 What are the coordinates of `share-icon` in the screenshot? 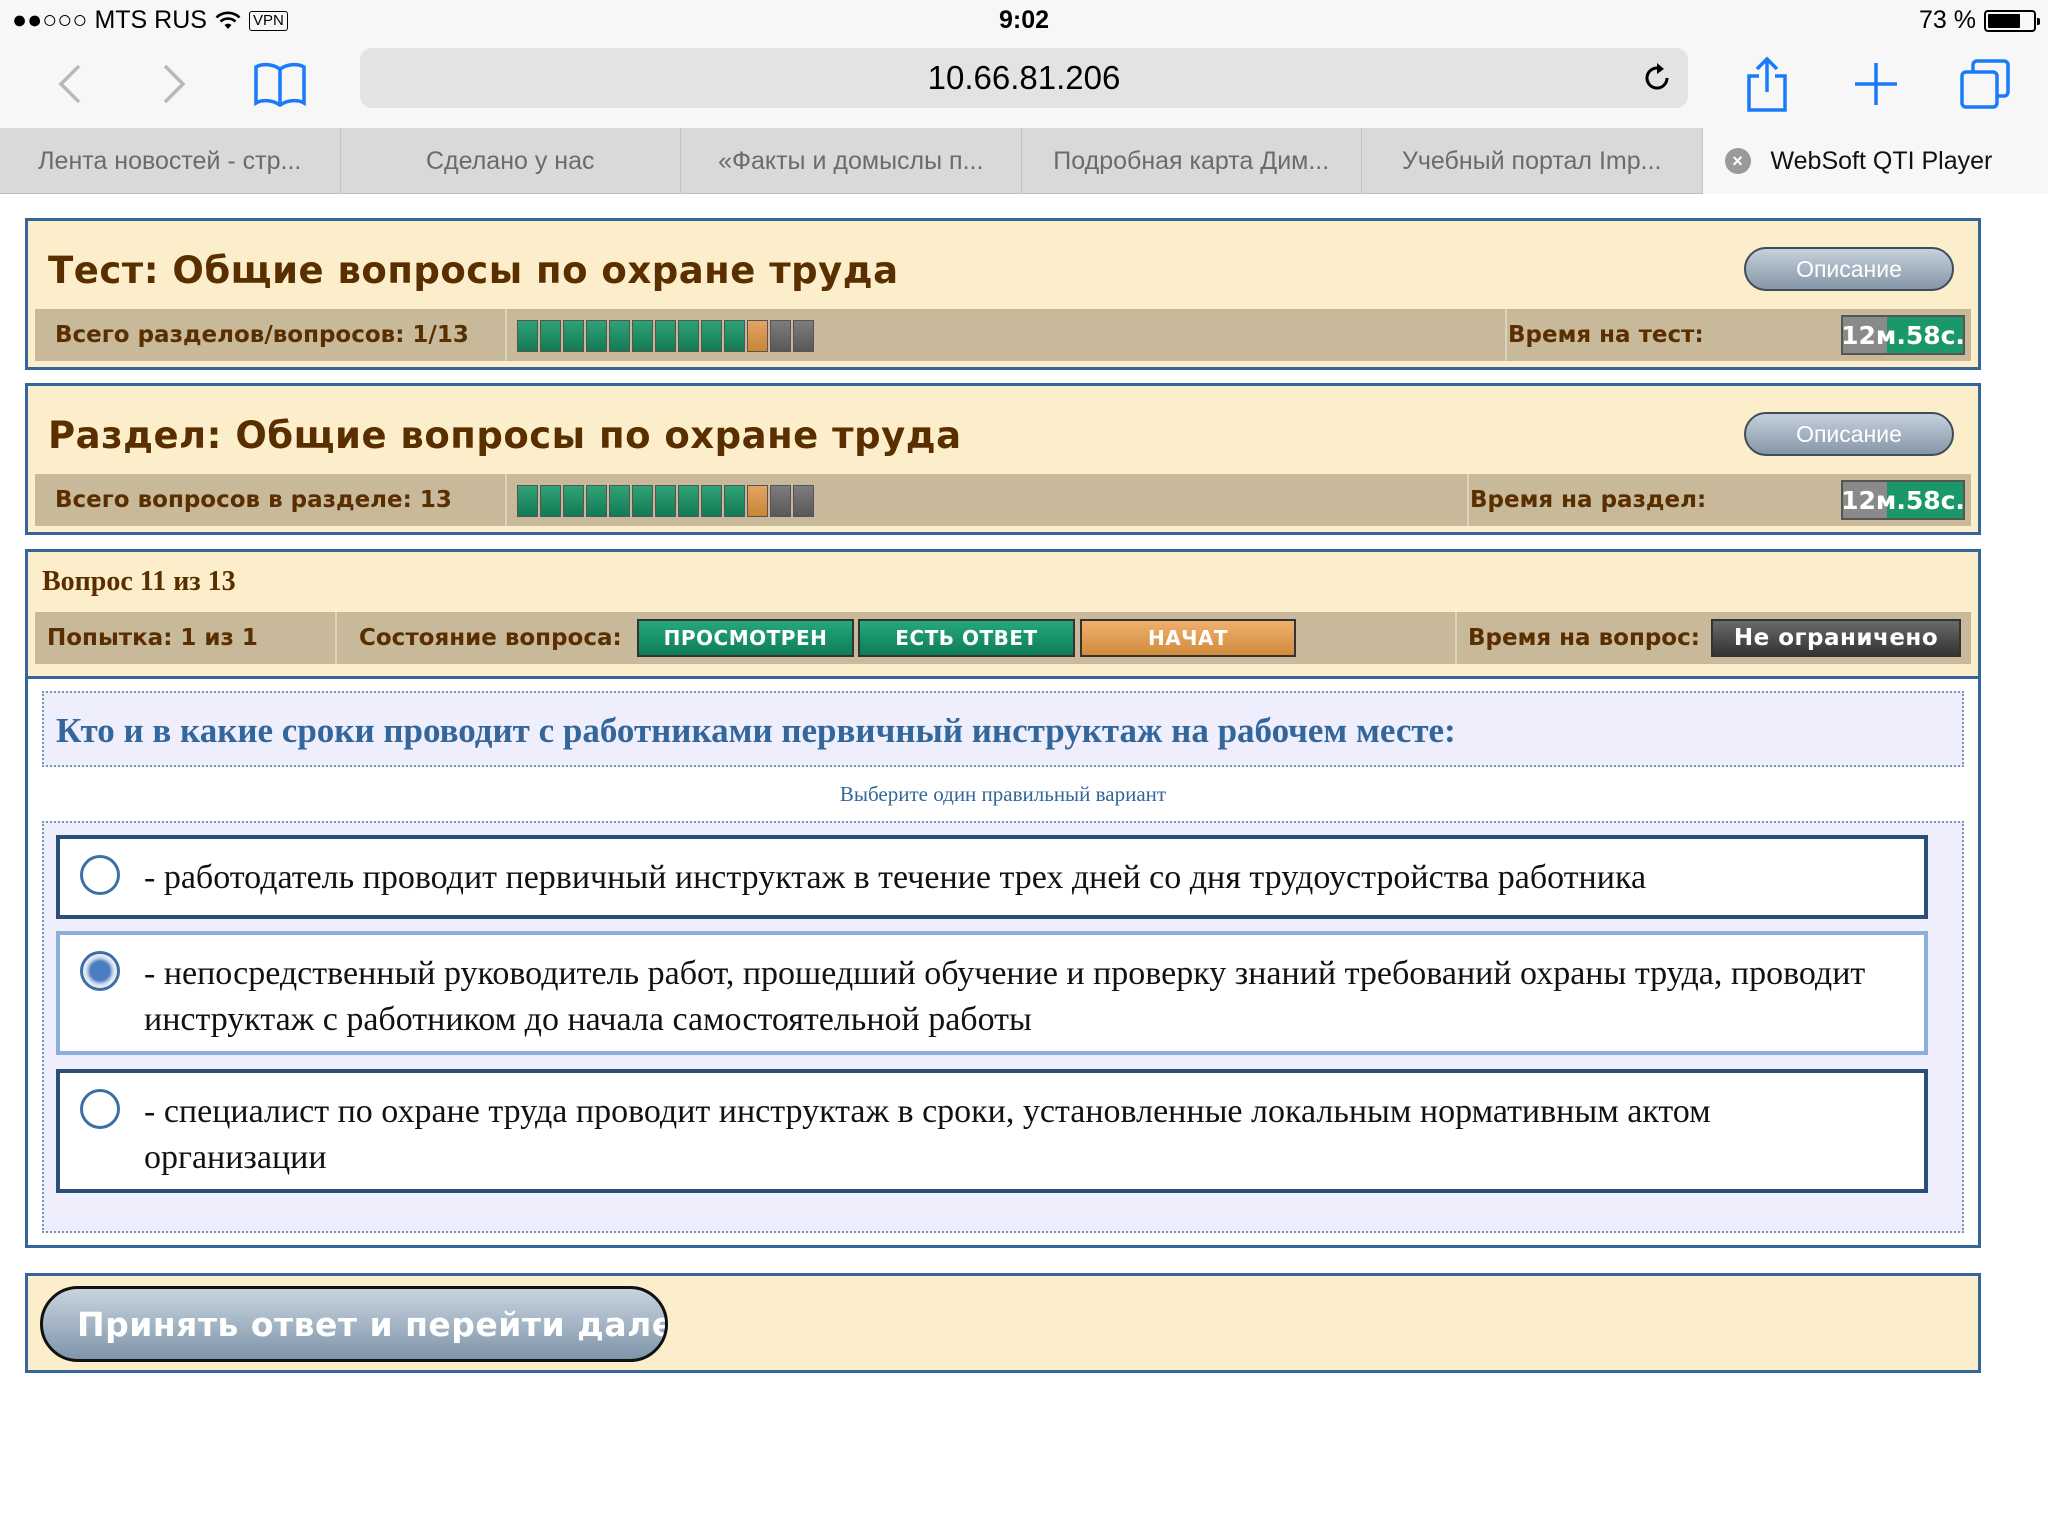 It's located at (1767, 84).